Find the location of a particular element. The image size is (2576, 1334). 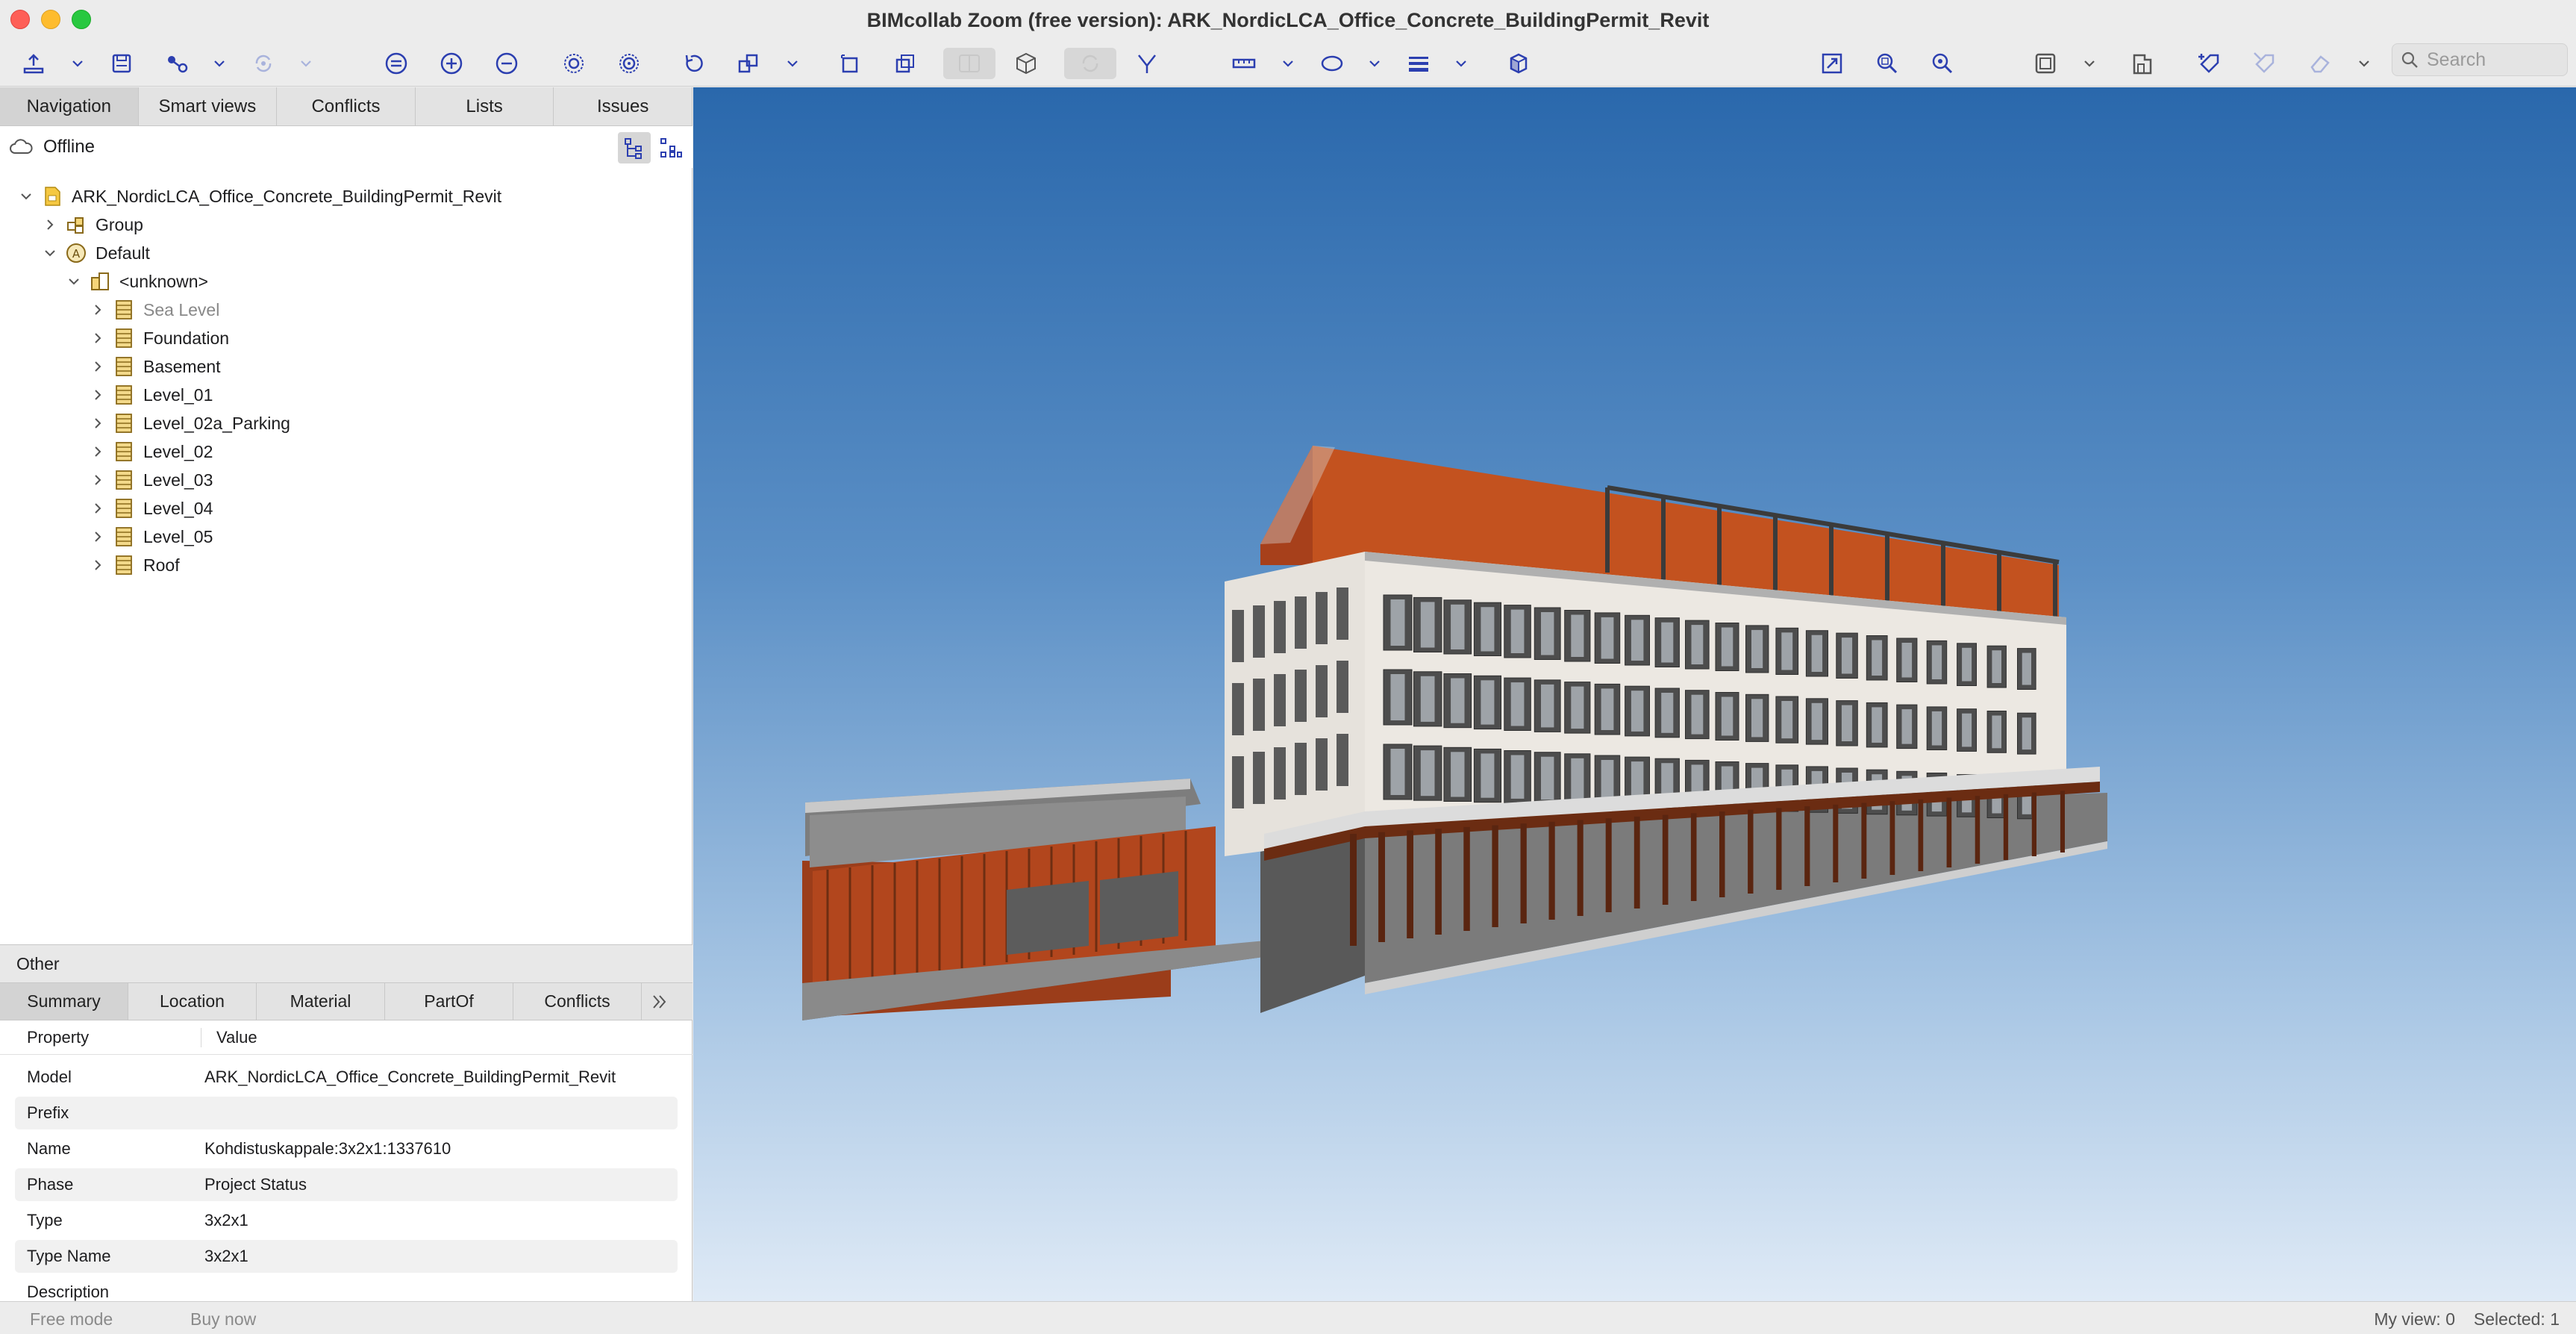

zoom-out-icon is located at coordinates (507, 63).